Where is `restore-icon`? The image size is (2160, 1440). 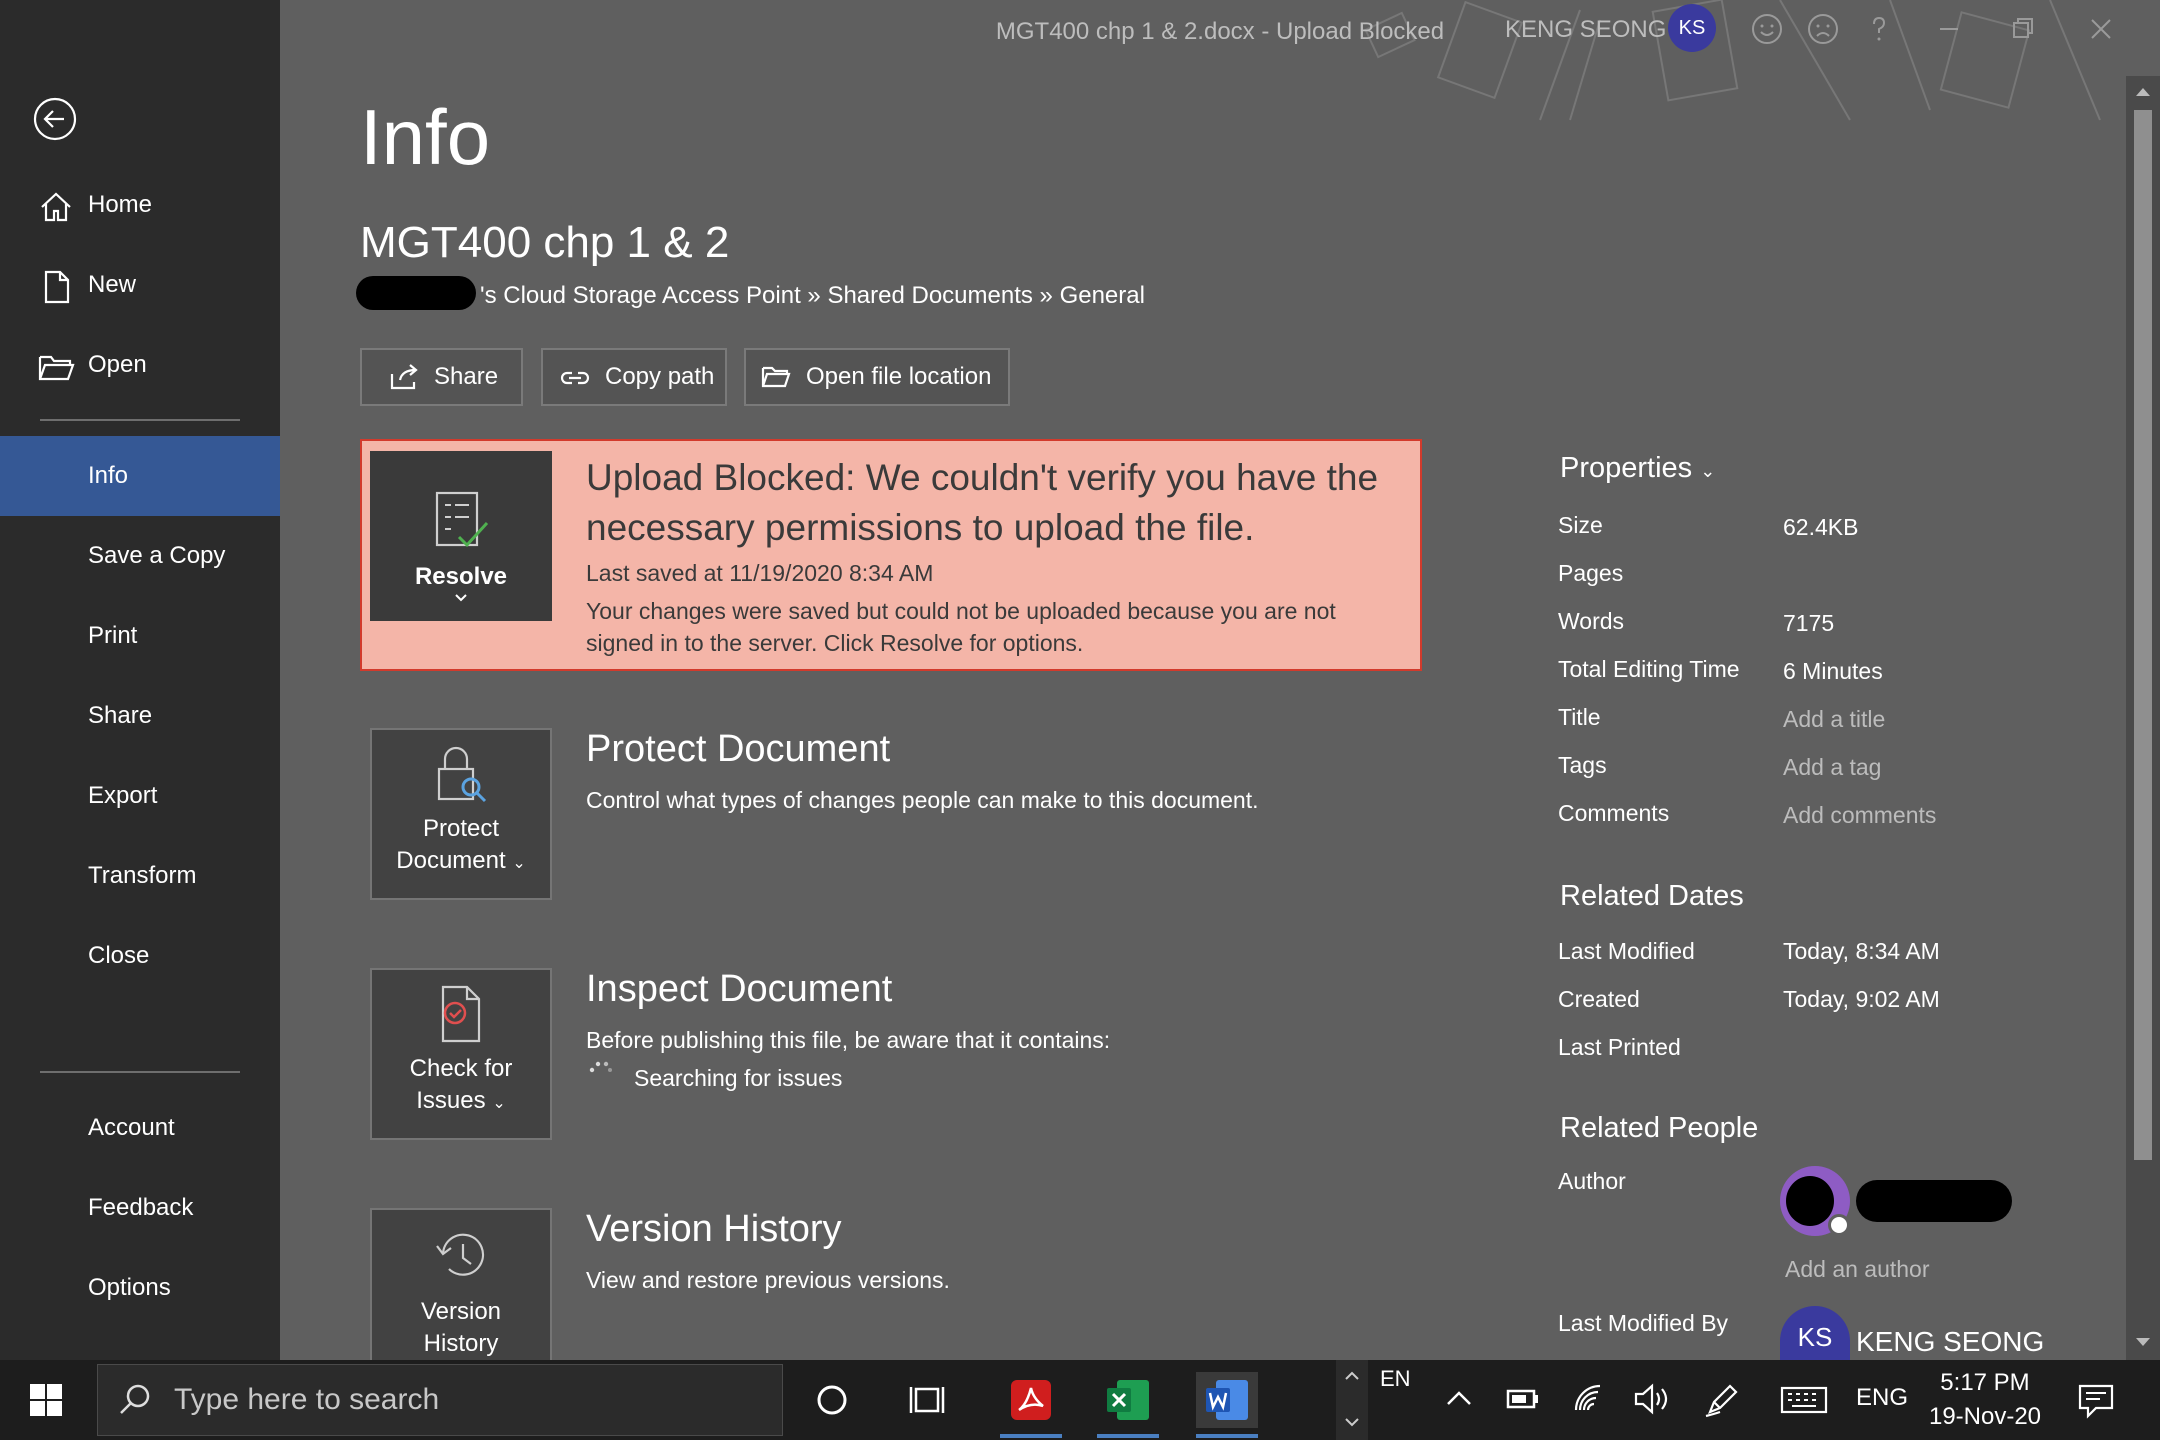 restore-icon is located at coordinates (2023, 29).